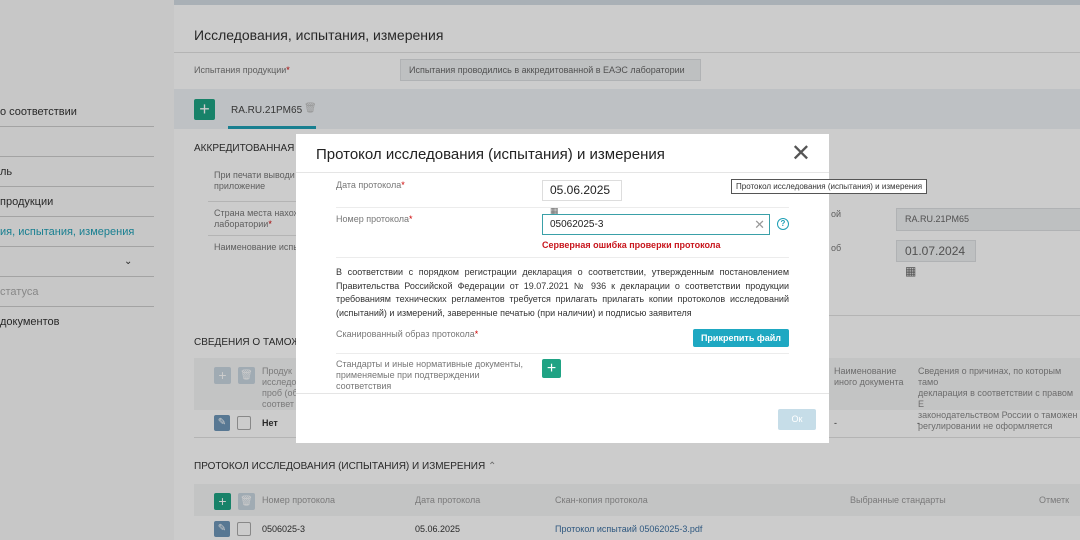 This screenshot has width=1080, height=540. What do you see at coordinates (551, 368) in the screenshot?
I see `add-standard-button: +` at bounding box center [551, 368].